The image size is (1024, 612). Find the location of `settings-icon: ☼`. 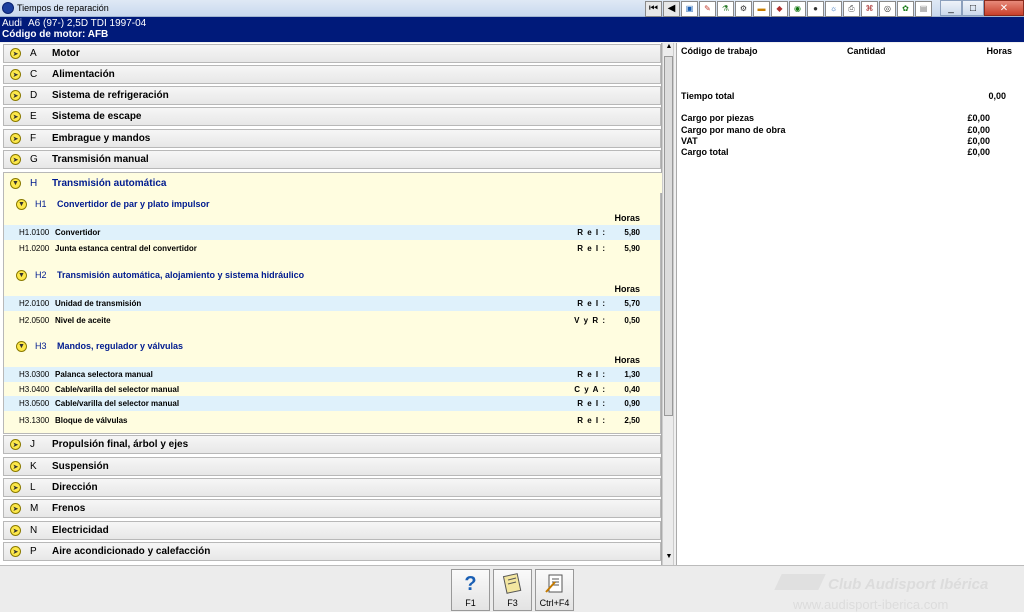

settings-icon: ☼ is located at coordinates (833, 8).